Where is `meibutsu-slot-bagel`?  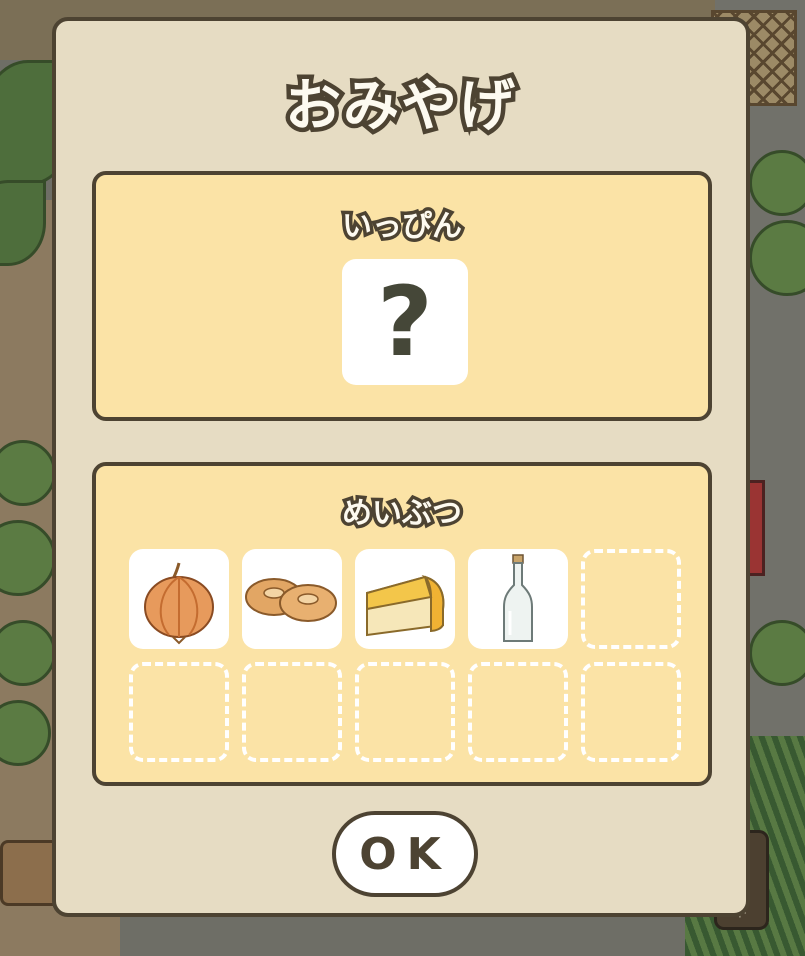 meibutsu-slot-bagel is located at coordinates (292, 599).